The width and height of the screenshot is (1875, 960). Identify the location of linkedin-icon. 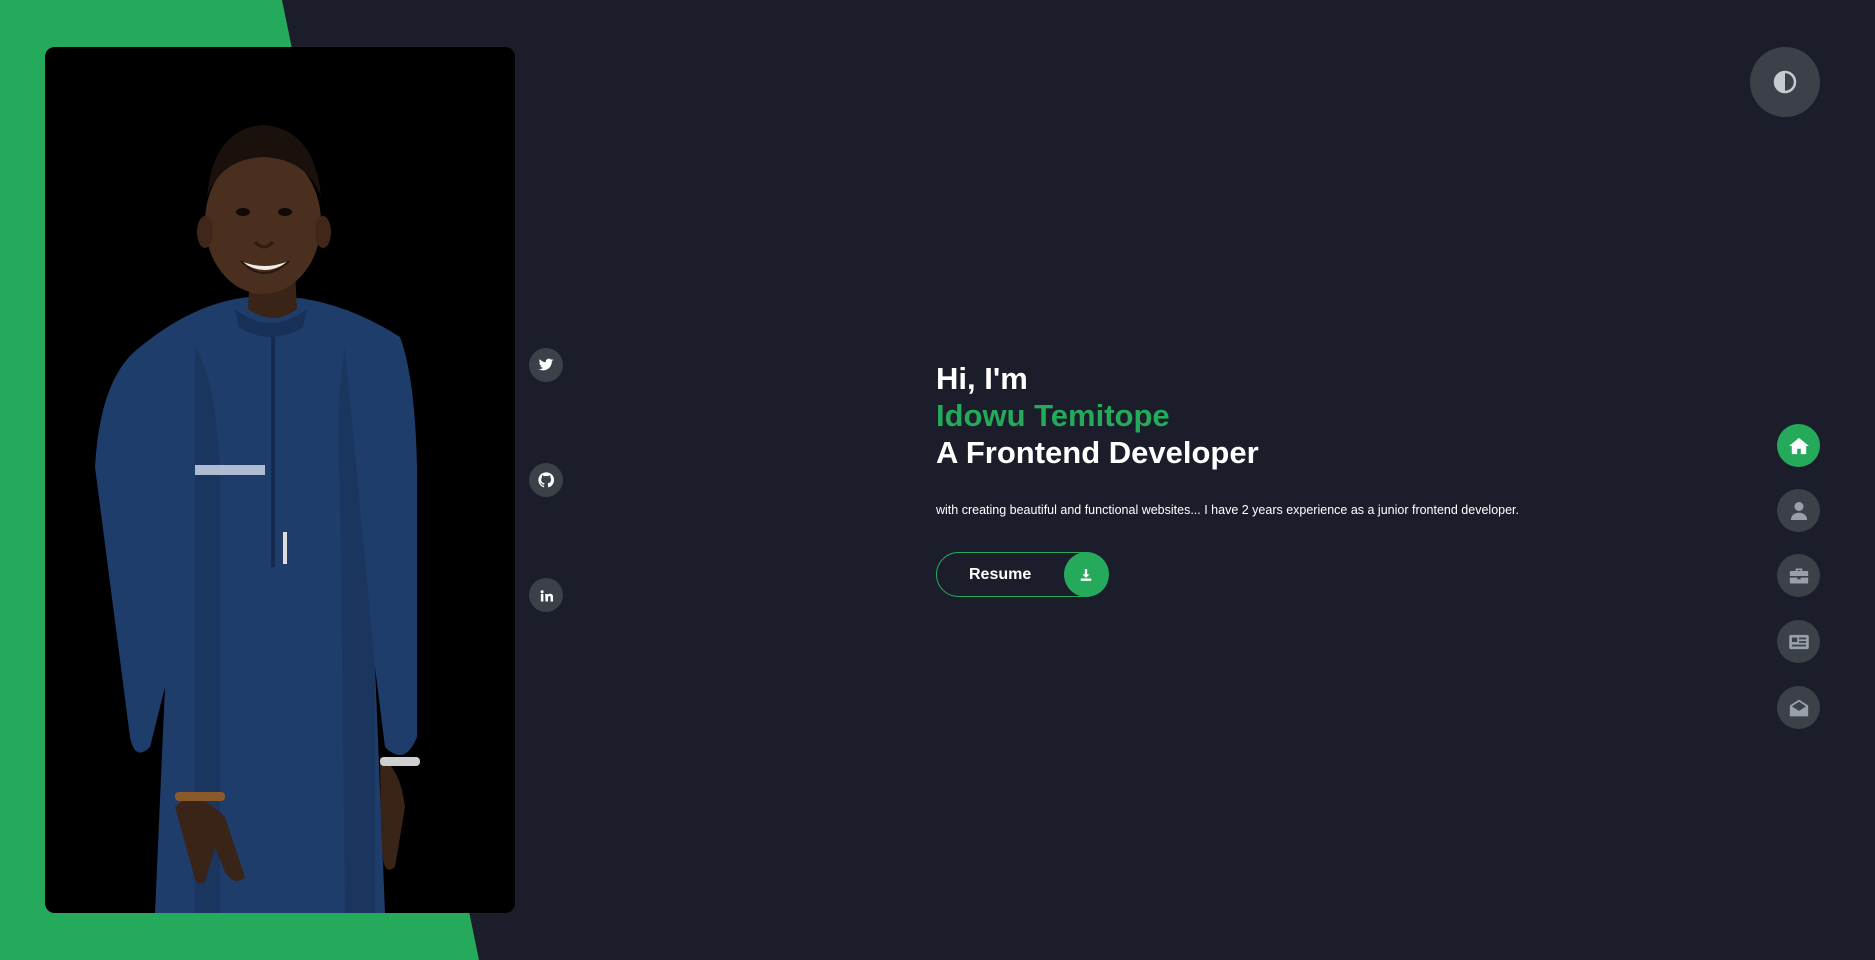
(546, 595).